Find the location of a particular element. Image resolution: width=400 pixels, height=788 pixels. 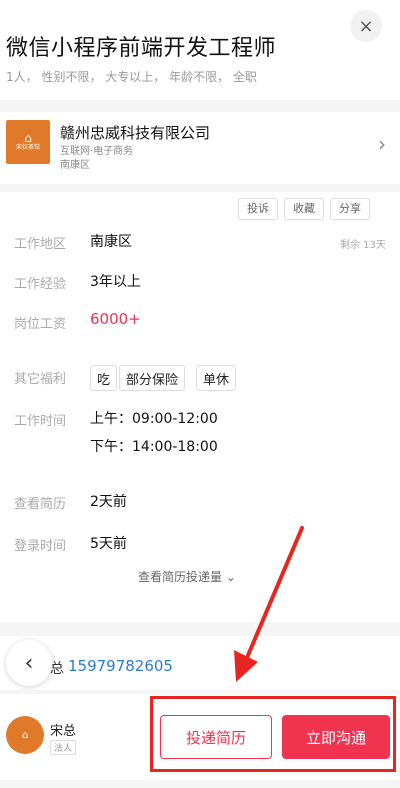

arrow-head is located at coordinates (246, 666).